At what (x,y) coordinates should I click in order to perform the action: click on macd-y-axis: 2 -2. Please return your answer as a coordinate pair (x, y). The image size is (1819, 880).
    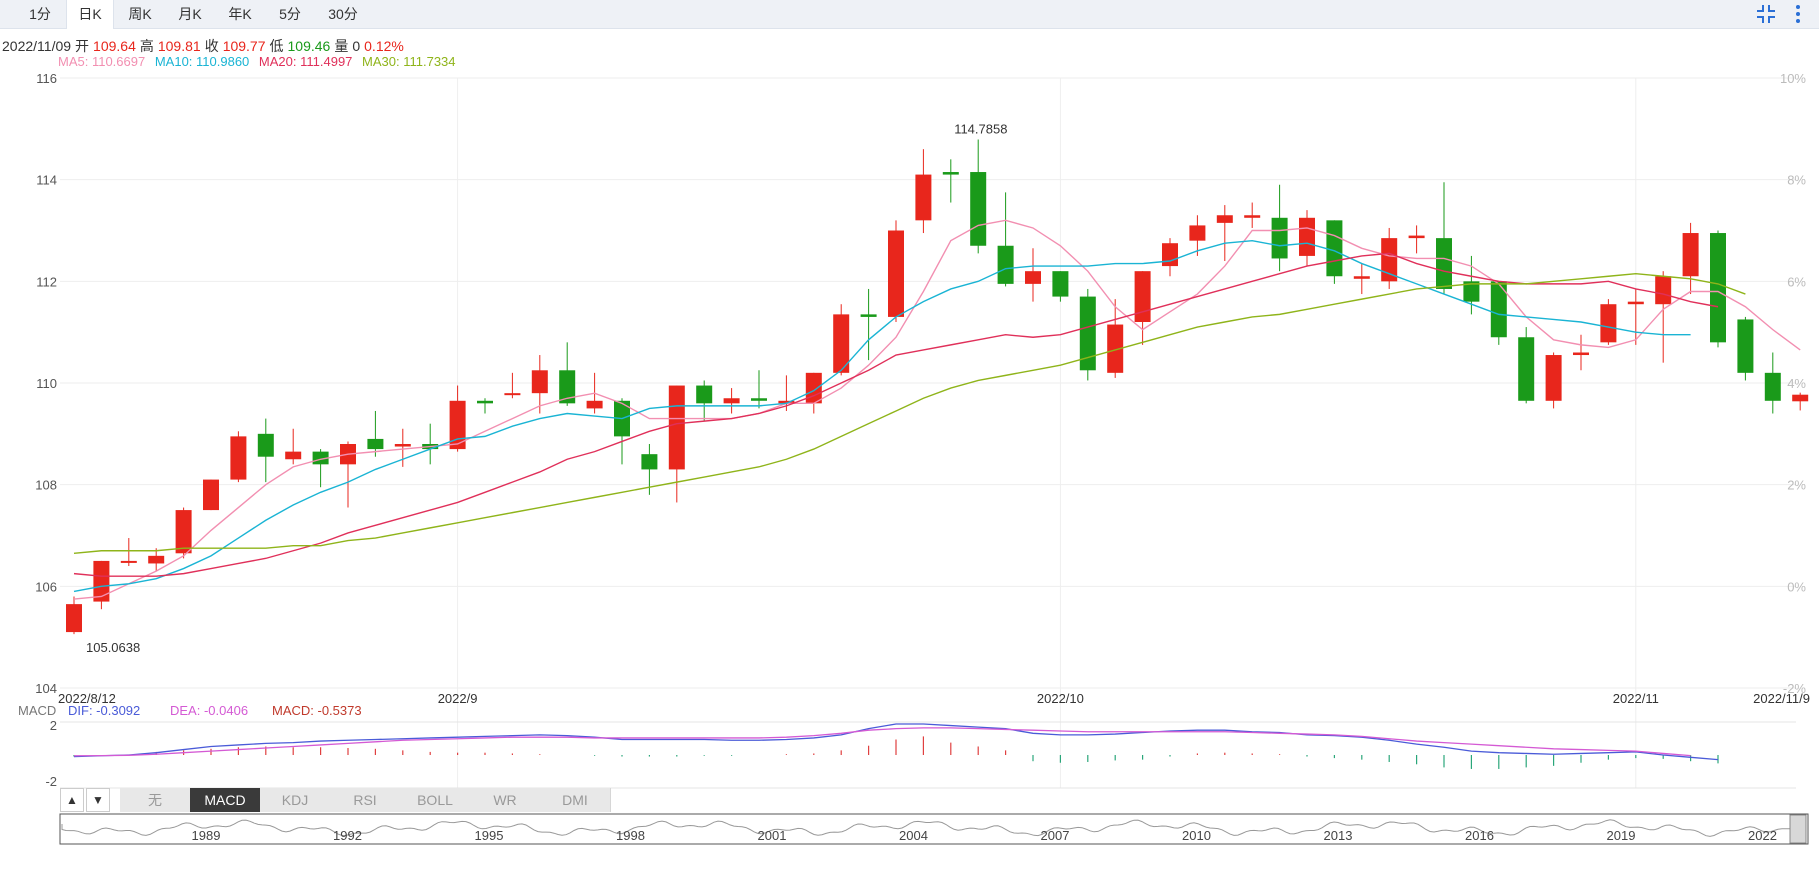
    Looking at the image, I should click on (51, 753).